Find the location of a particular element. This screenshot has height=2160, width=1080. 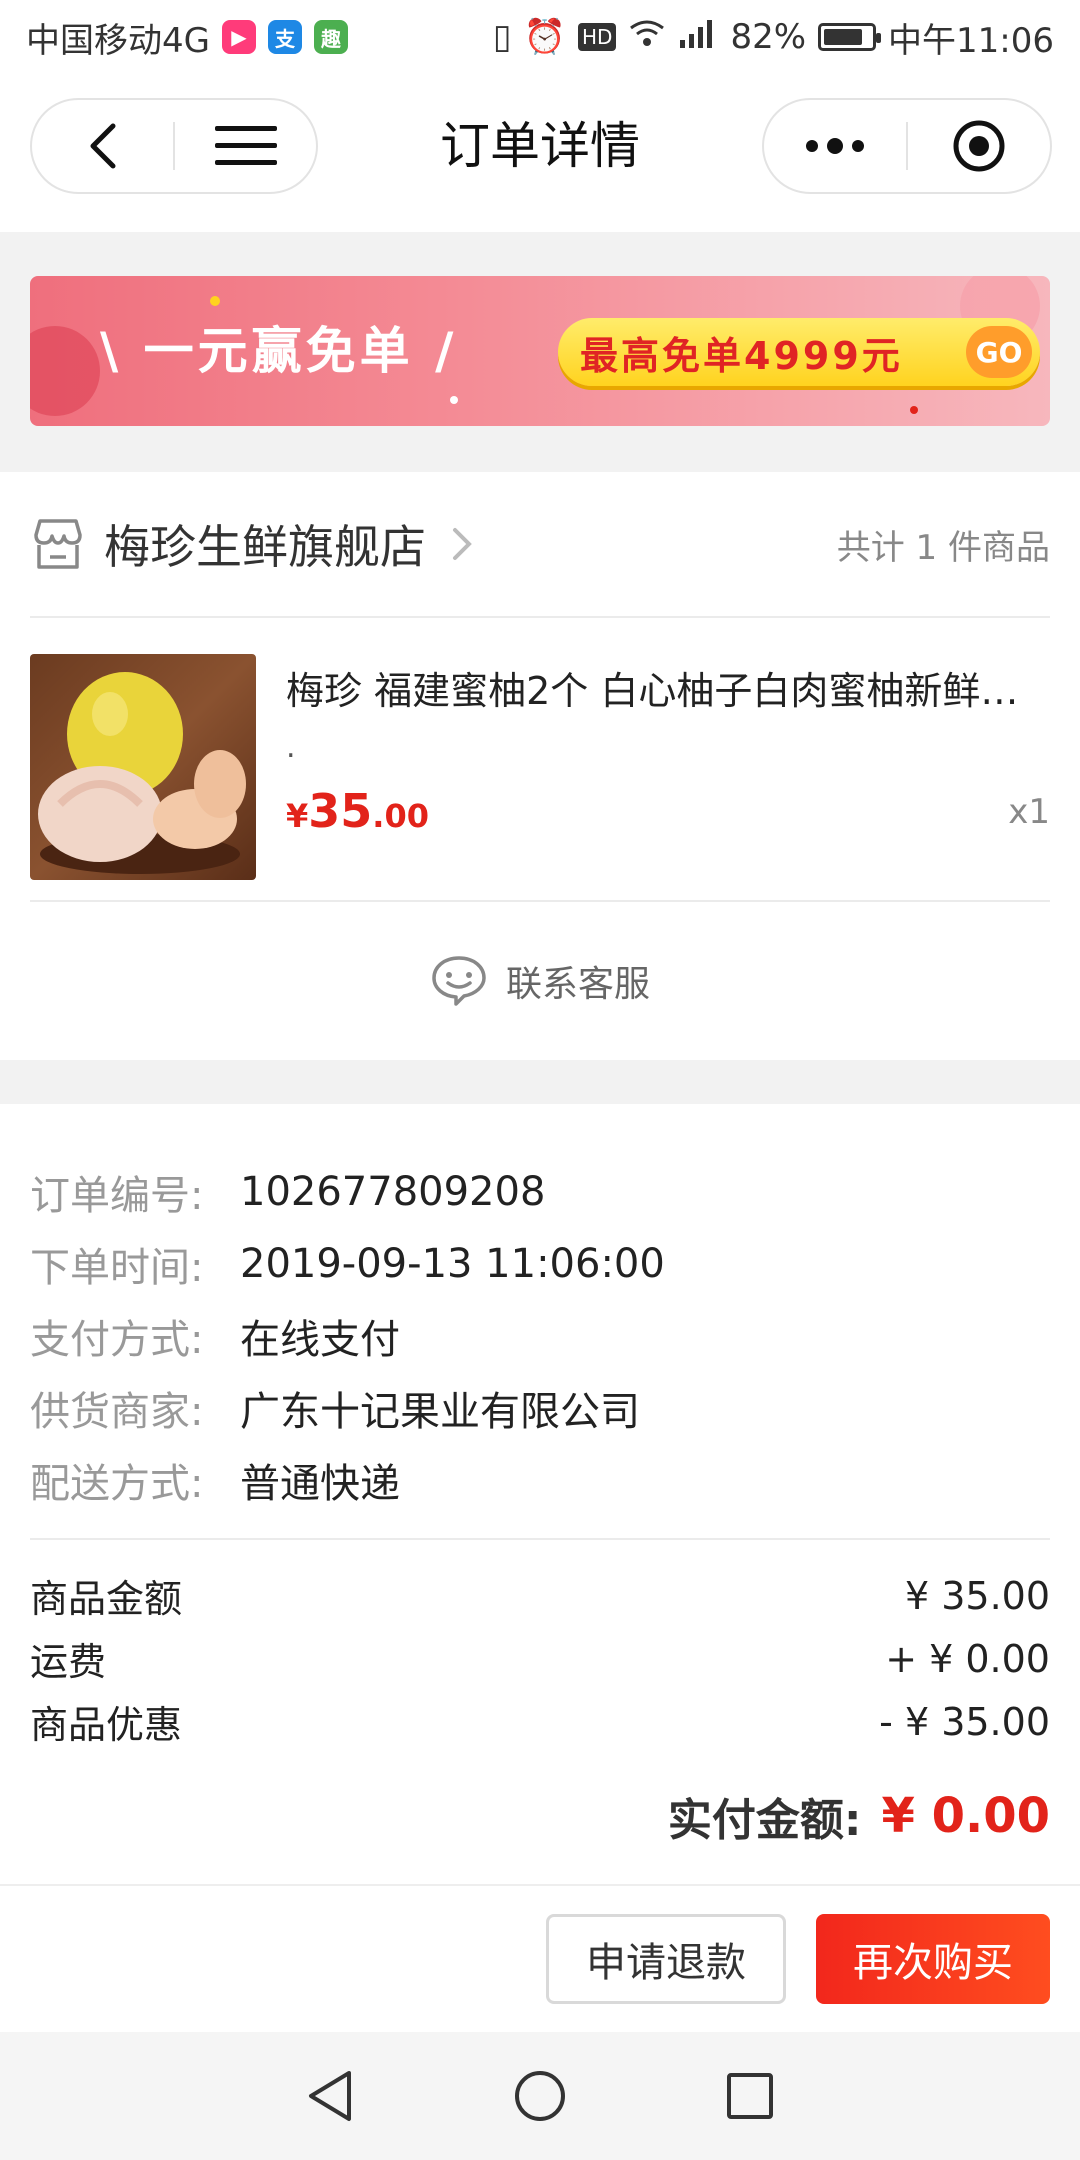

more-dots-icon is located at coordinates (835, 146).